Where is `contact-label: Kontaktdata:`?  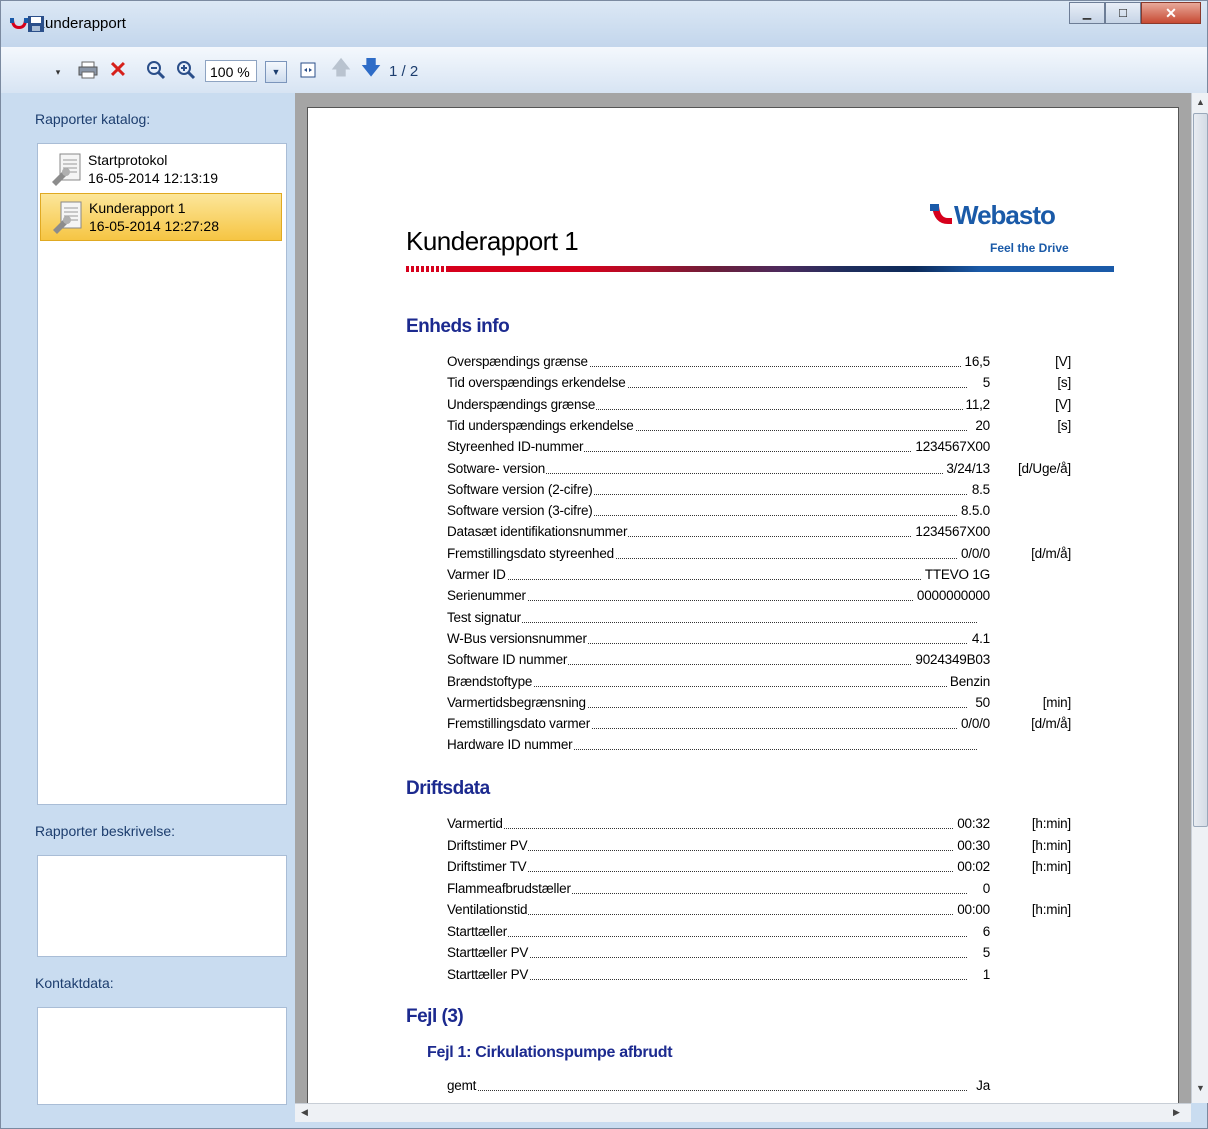 contact-label: Kontaktdata: is located at coordinates (74, 983).